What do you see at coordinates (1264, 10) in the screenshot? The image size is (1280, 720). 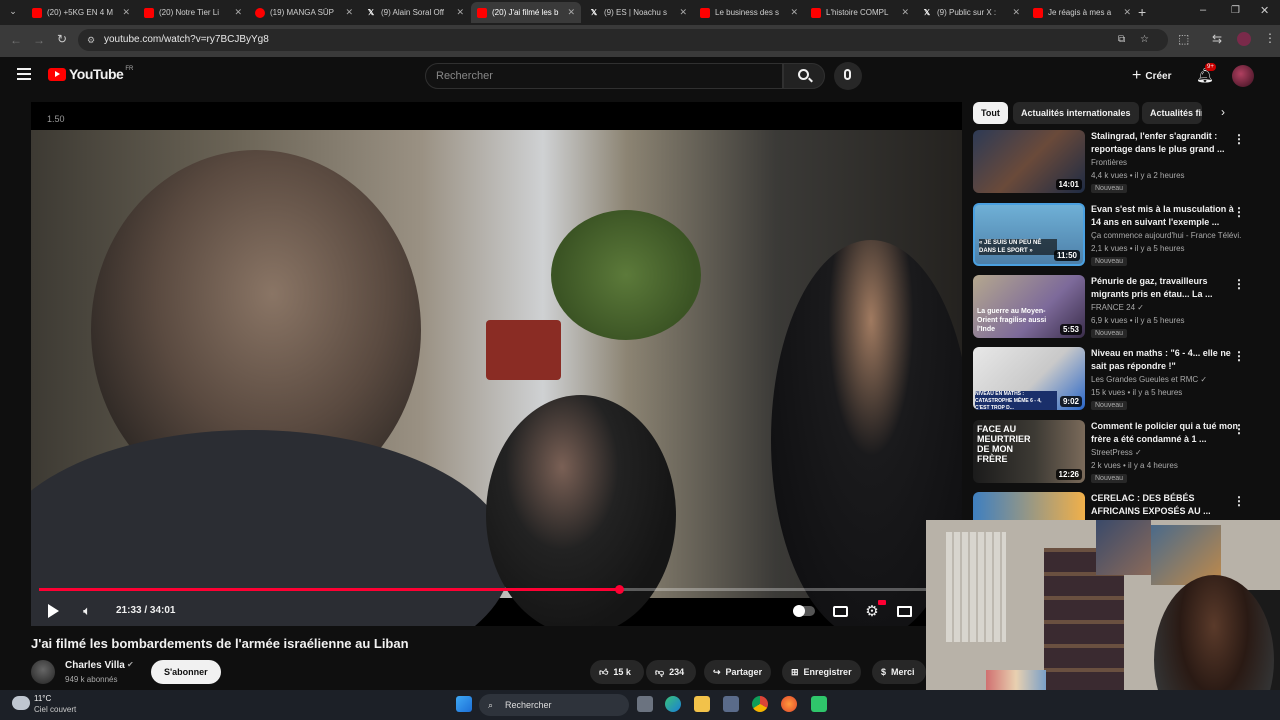 I see `close-window-icon: ✕` at bounding box center [1264, 10].